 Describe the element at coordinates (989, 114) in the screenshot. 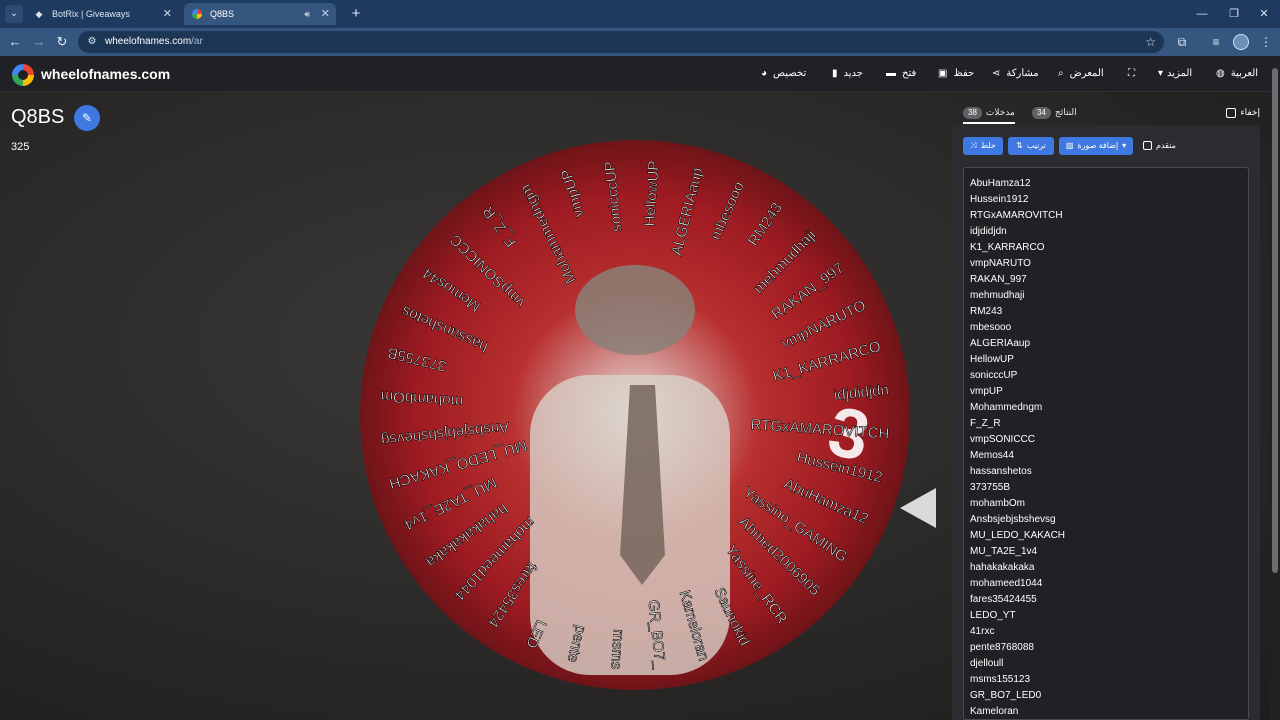

I see `tab-entries: 38 مدخلات` at that location.